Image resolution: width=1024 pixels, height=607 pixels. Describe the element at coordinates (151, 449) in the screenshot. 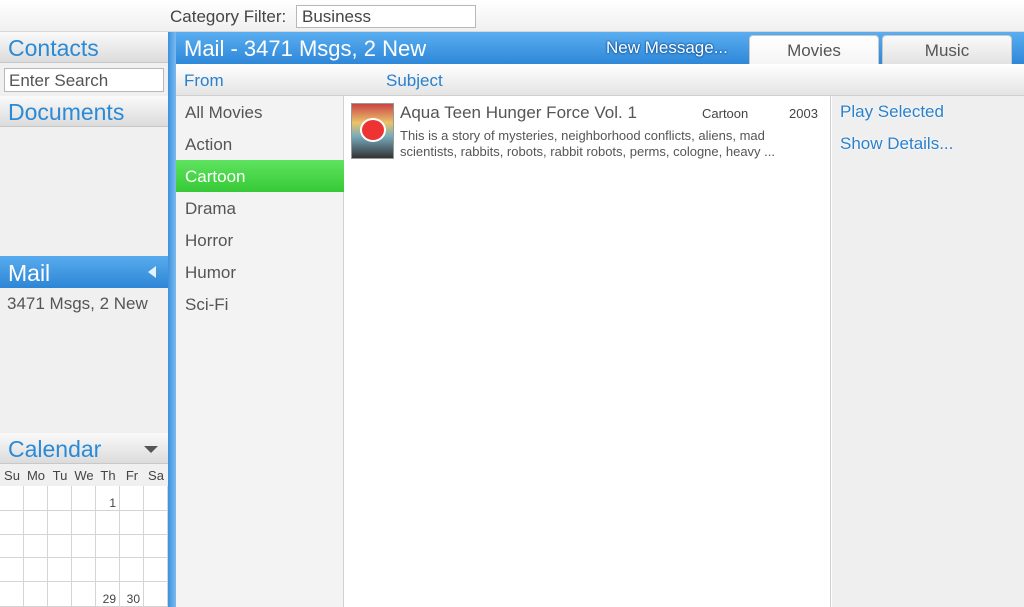

I see `dropdown-arrow-icon` at that location.